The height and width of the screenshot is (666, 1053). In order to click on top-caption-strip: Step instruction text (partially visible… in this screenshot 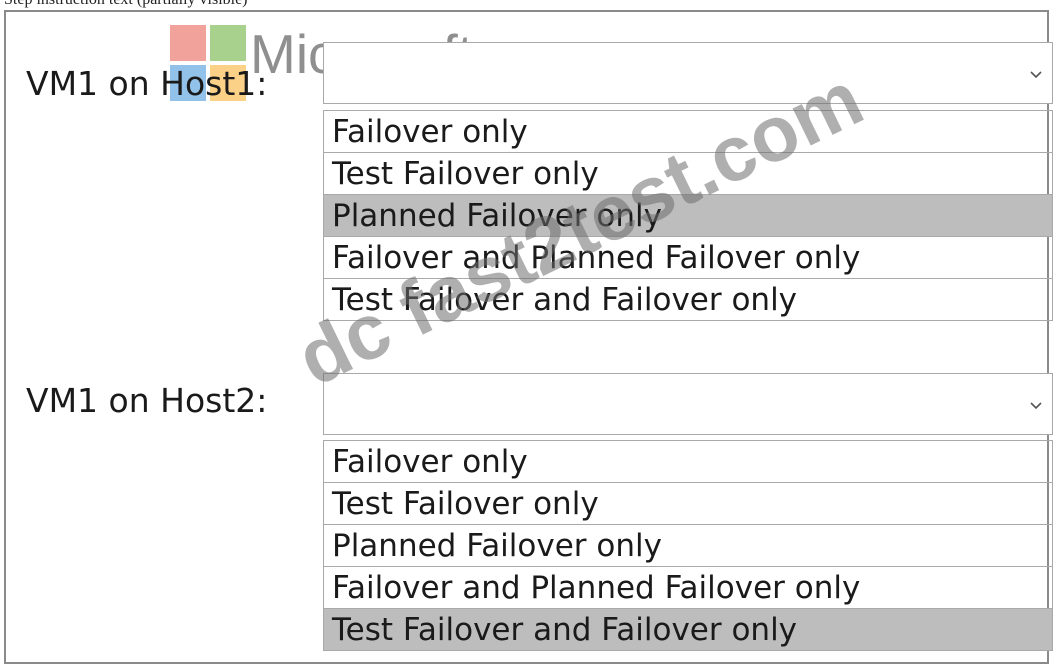, I will do `click(526, 5)`.